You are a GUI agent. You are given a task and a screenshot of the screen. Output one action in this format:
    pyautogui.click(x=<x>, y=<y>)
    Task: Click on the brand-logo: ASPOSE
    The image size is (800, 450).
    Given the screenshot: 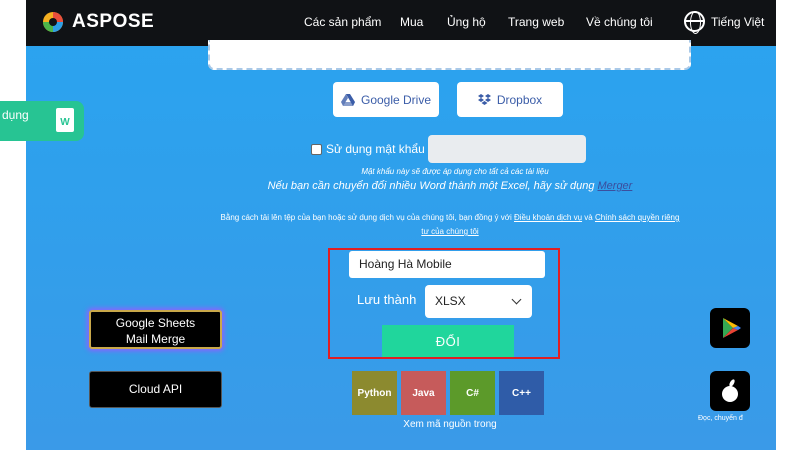 What is the action you would take?
    pyautogui.click(x=98, y=22)
    